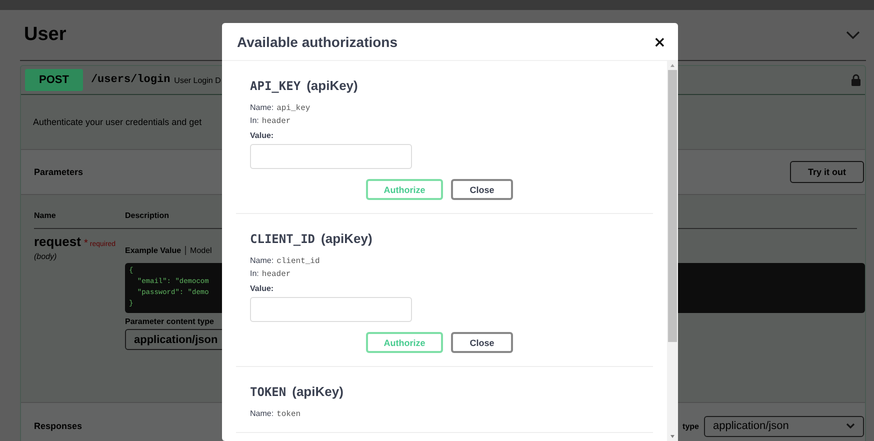 This screenshot has height=441, width=874. What do you see at coordinates (54, 80) in the screenshot?
I see `method-badge: POST` at bounding box center [54, 80].